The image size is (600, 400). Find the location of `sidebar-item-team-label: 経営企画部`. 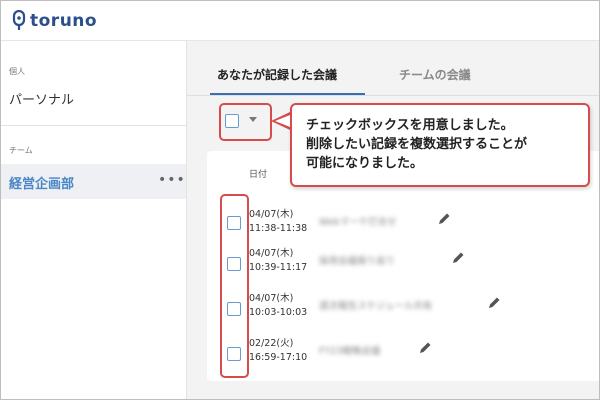

sidebar-item-team-label: 経営企画部 is located at coordinates (42, 184).